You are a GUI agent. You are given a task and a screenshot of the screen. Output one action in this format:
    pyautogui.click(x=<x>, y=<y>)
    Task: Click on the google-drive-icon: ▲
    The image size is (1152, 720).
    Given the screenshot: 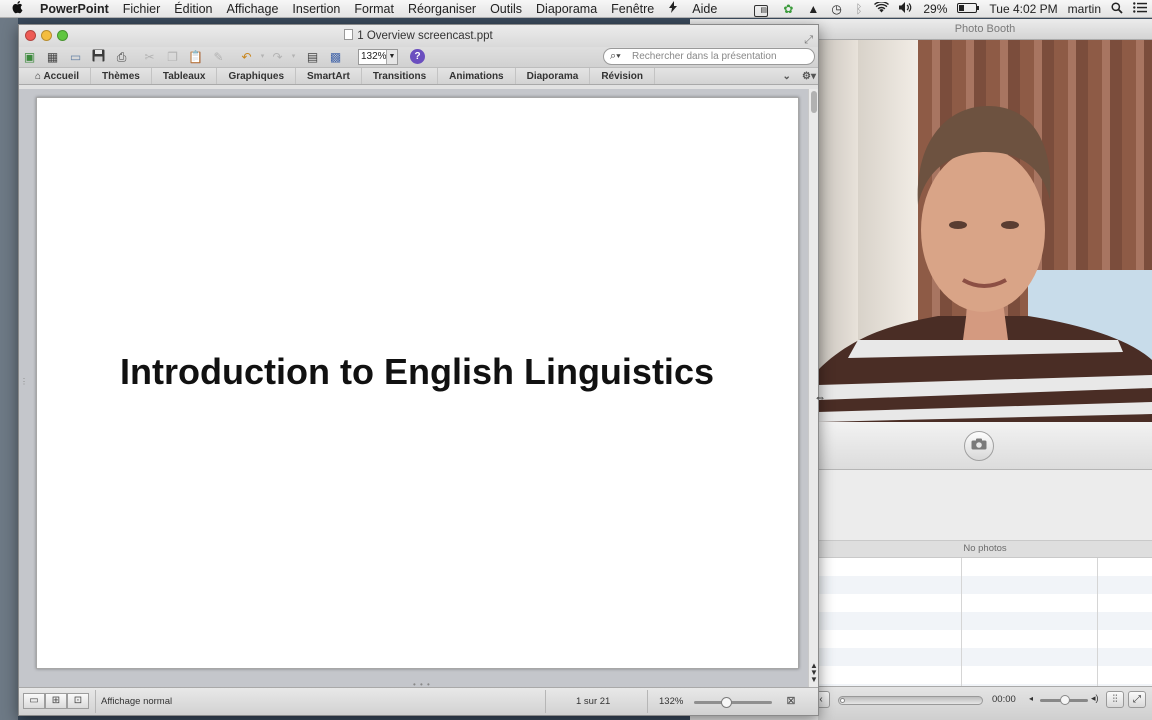 What is the action you would take?
    pyautogui.click(x=809, y=9)
    